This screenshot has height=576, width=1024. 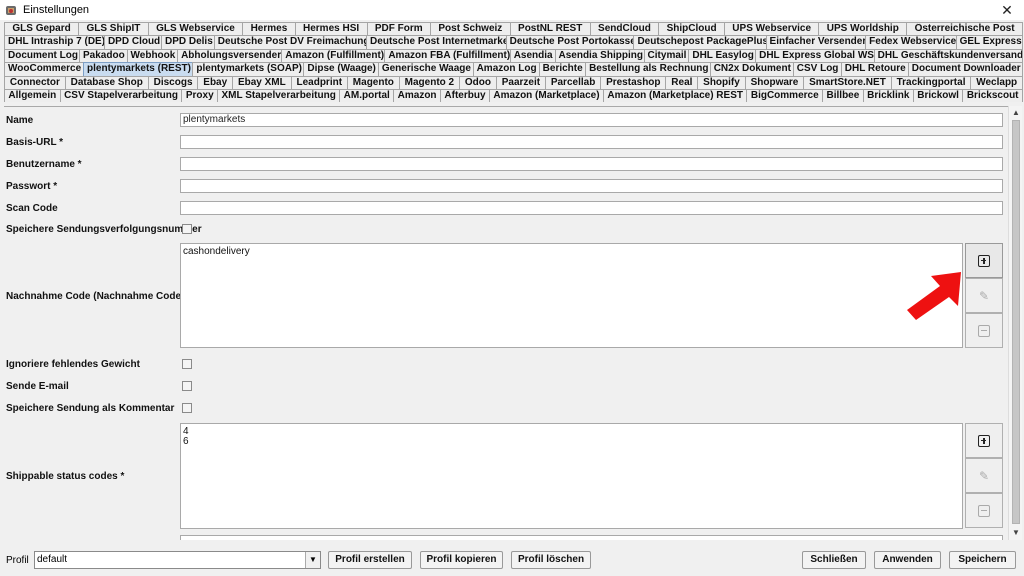 I want to click on partial-field, so click(x=591, y=537).